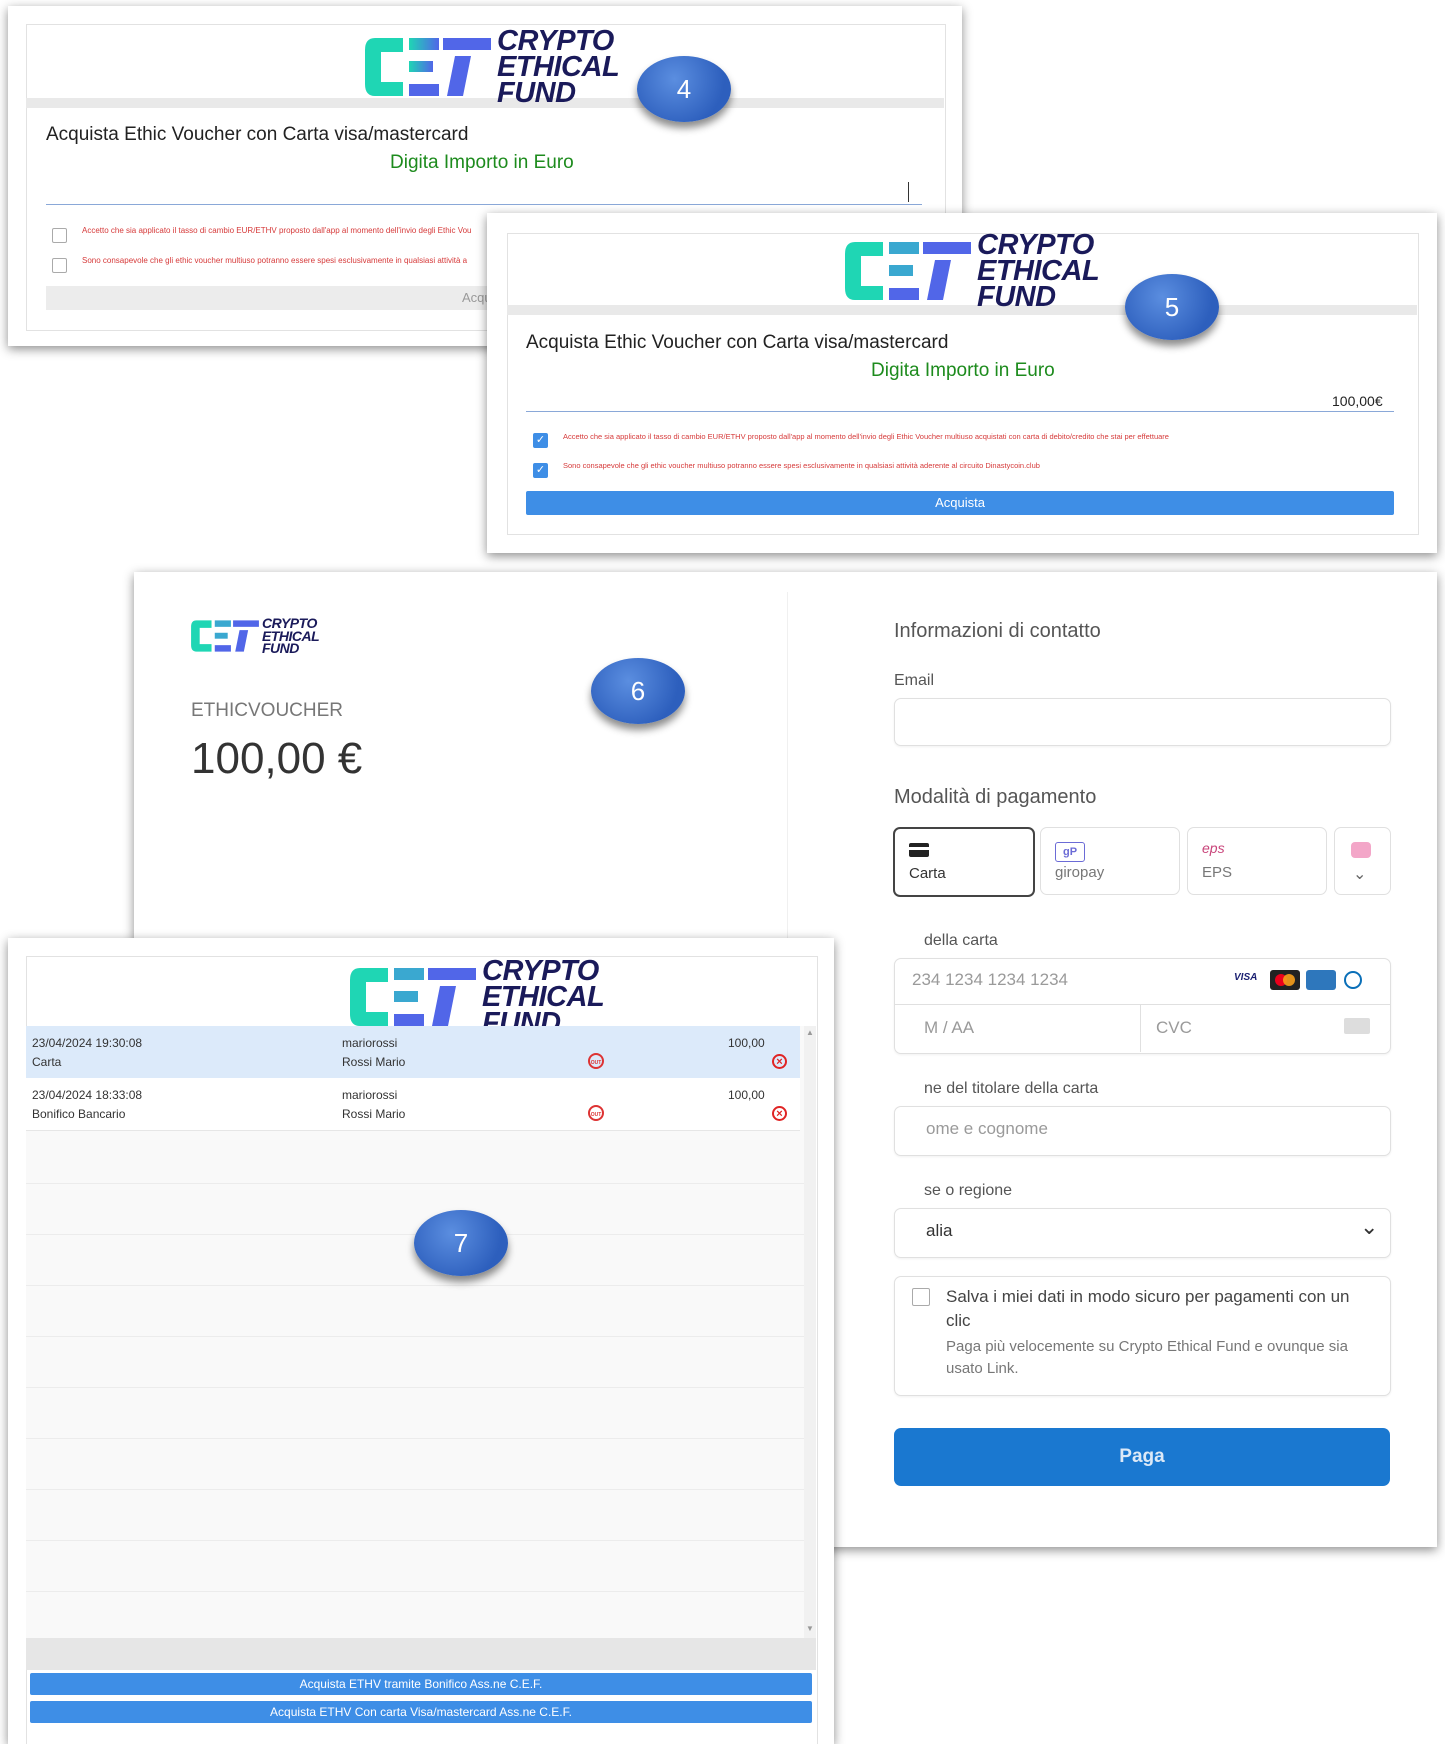 Image resolution: width=1445 pixels, height=1744 pixels. I want to click on step-badge-4: 4, so click(684, 89).